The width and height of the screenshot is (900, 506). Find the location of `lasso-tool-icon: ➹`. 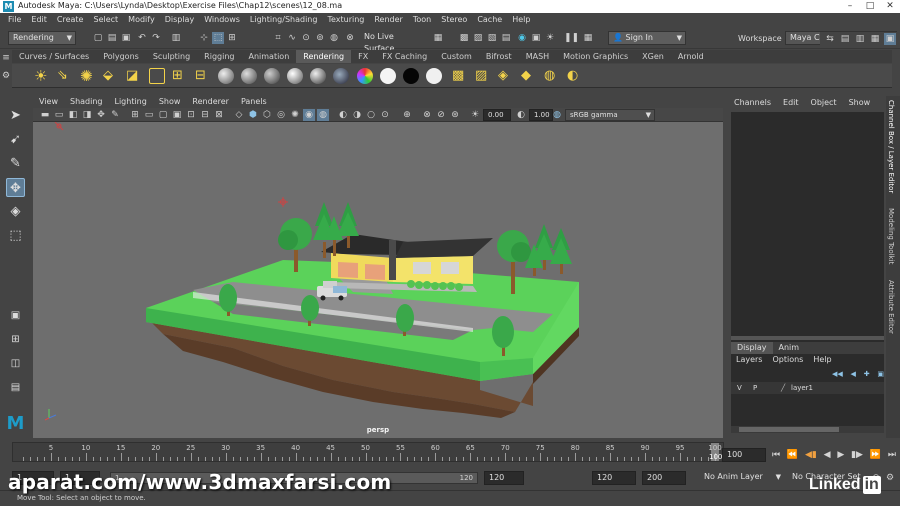

lasso-tool-icon: ➹ is located at coordinates (15, 139).